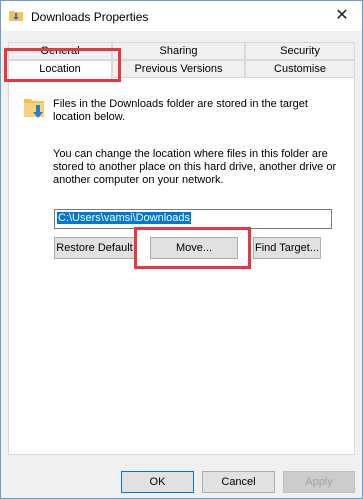 The image size is (363, 499). What do you see at coordinates (181, 16) in the screenshot?
I see `title-bar: Downloads Properties ✕` at bounding box center [181, 16].